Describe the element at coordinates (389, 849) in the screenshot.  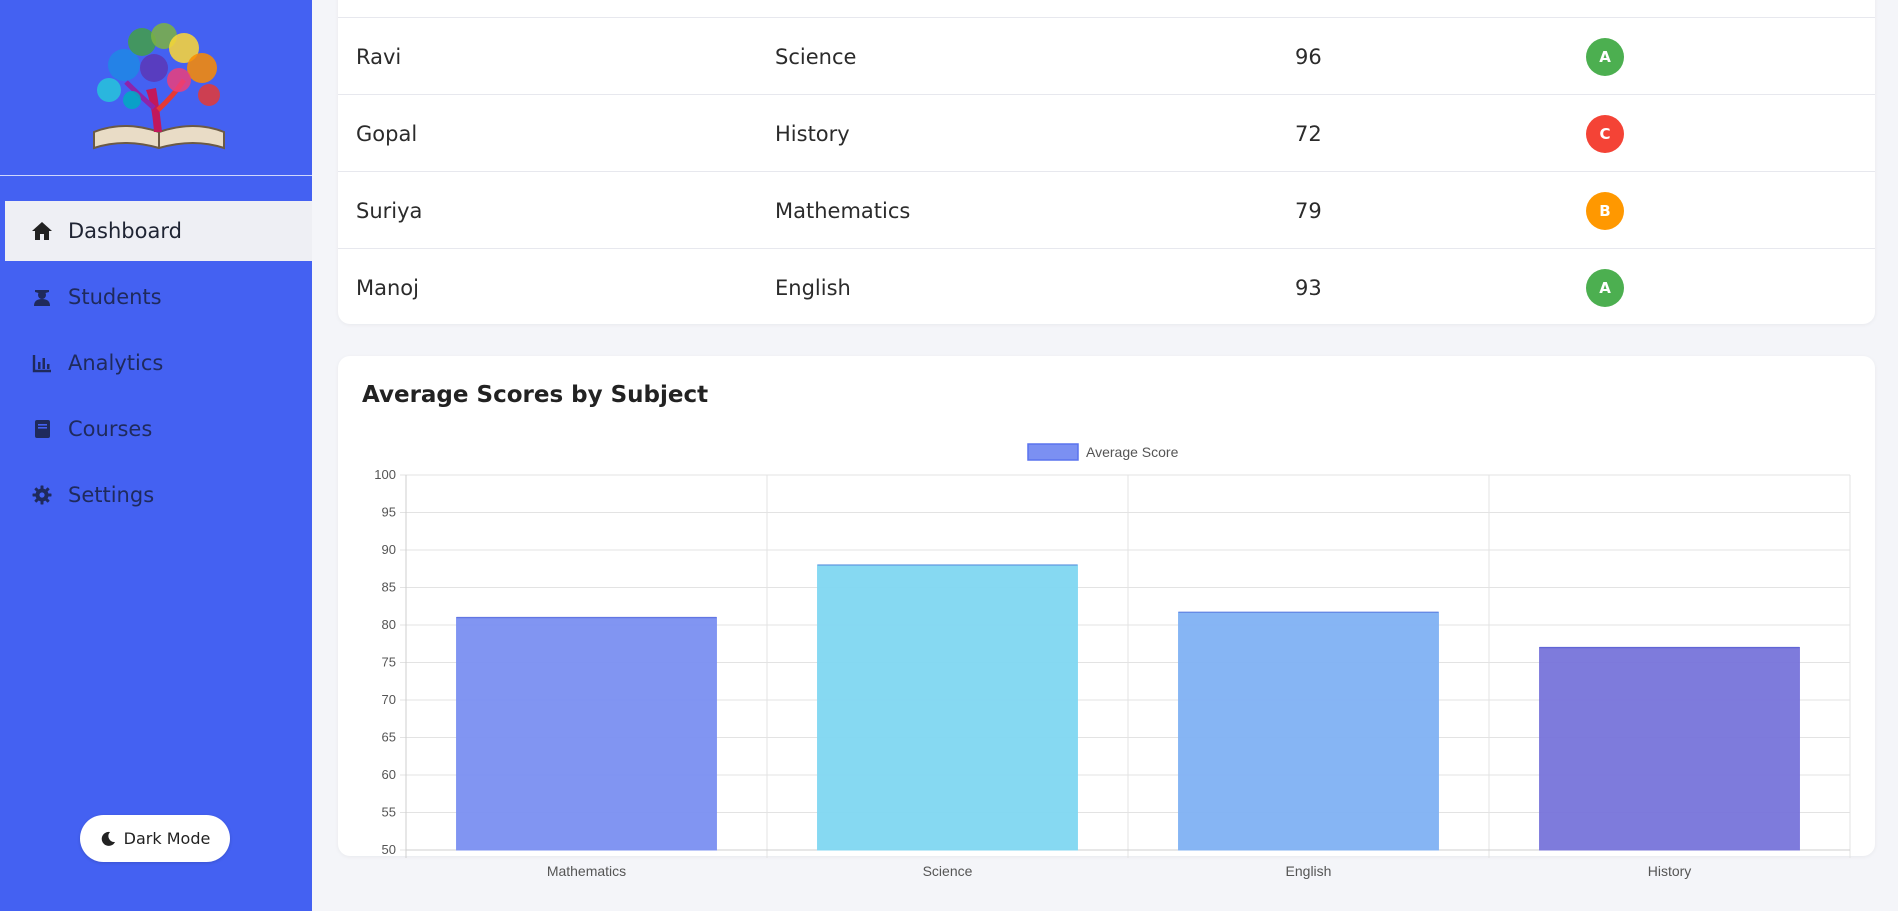
I see `y-tick-label: 50` at that location.